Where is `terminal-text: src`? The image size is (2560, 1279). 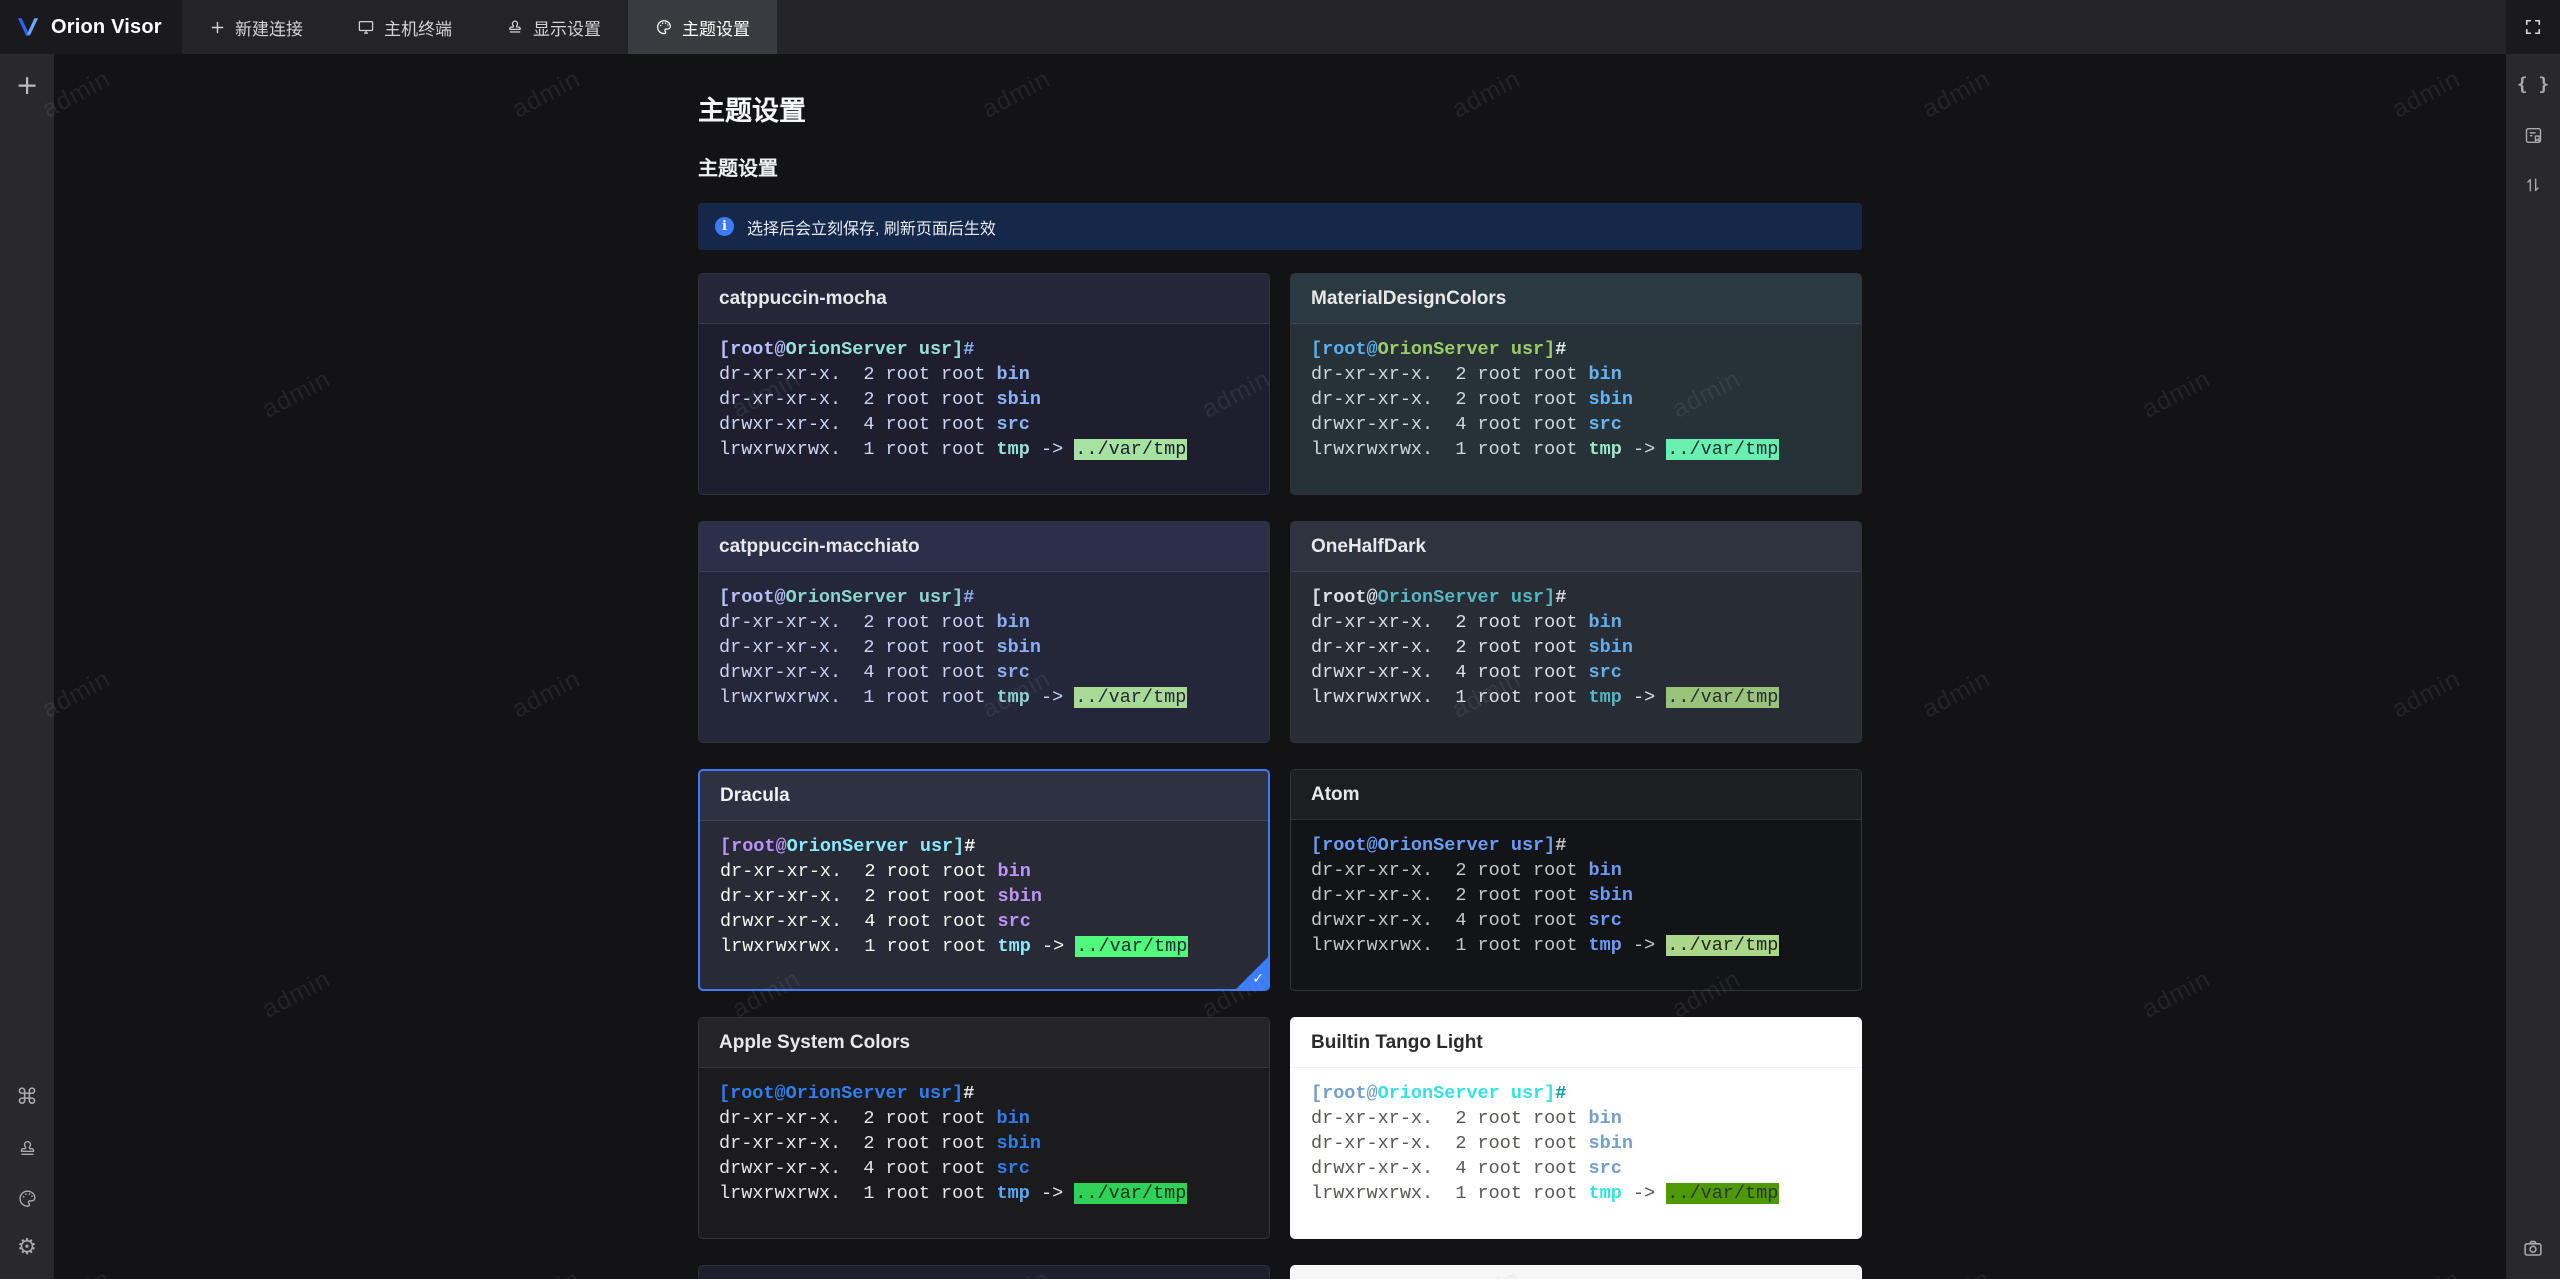
terminal-text: src is located at coordinates (1013, 672).